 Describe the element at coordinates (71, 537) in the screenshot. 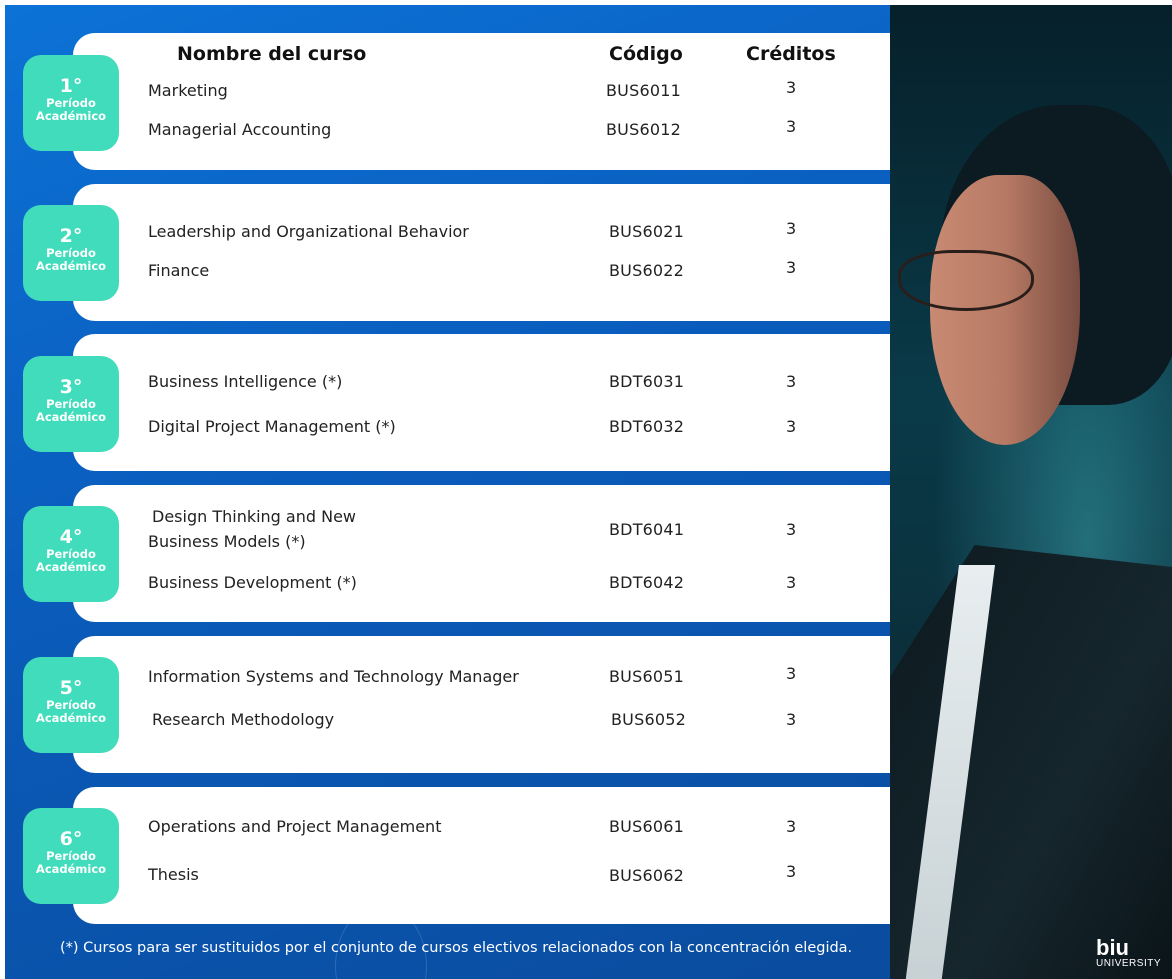

I see `period-number: 4°` at that location.